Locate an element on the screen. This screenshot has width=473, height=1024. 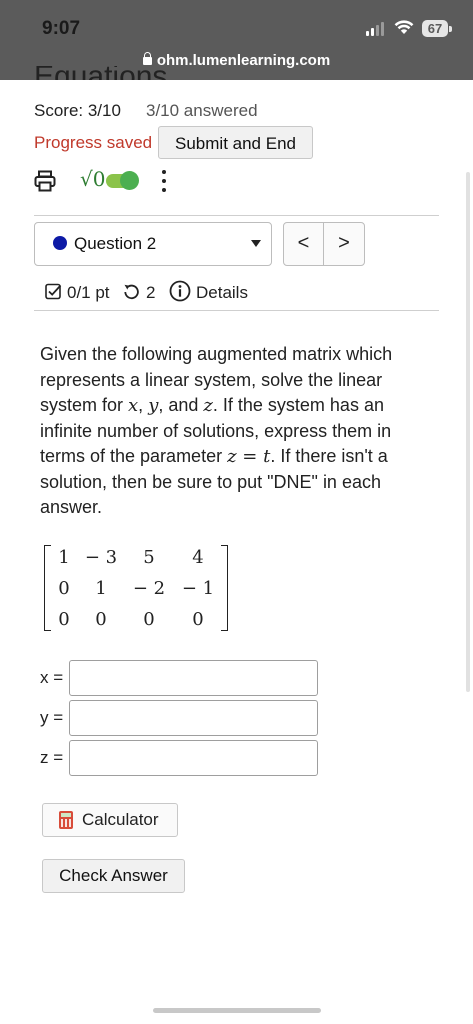
print-icon is located at coordinates (45, 181).